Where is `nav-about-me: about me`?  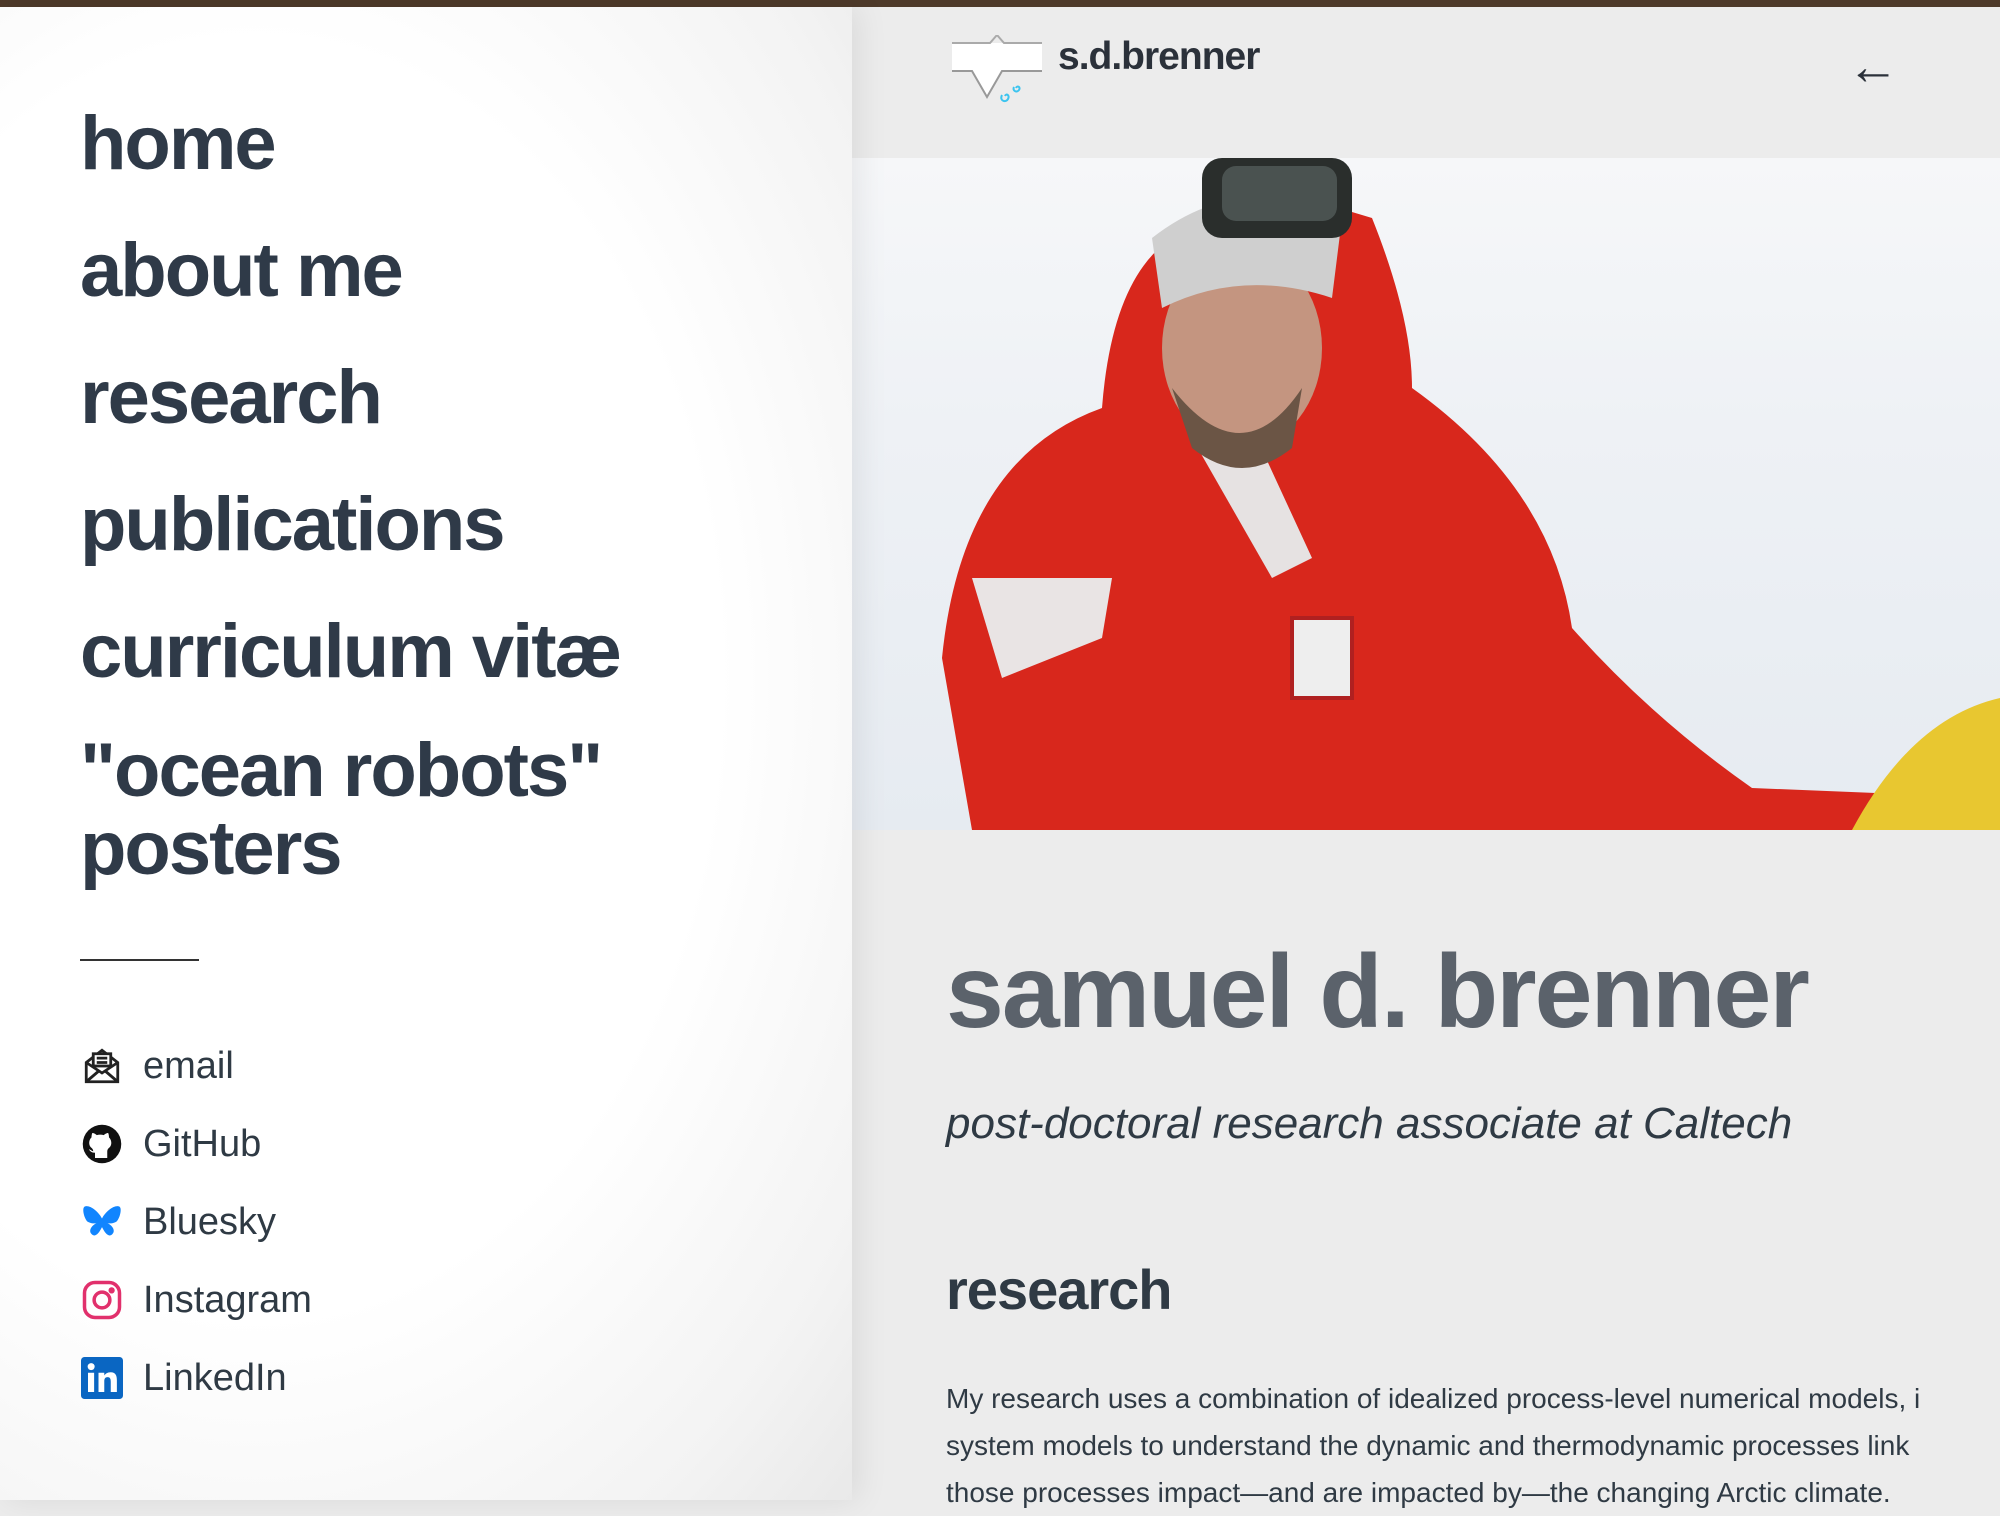 nav-about-me: about me is located at coordinates (430, 271).